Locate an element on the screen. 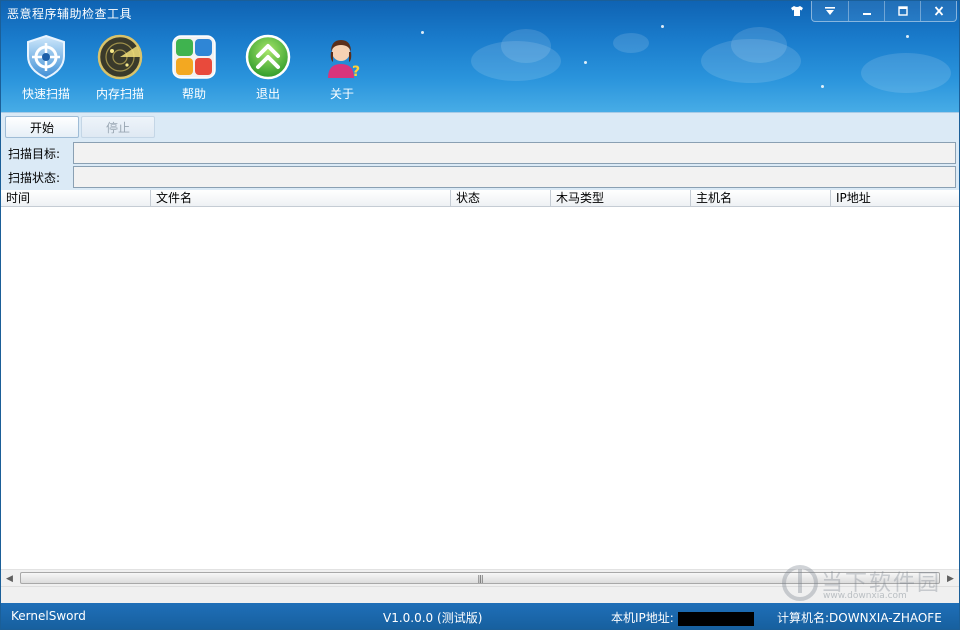  about-button: ? 关于 is located at coordinates (342, 68).